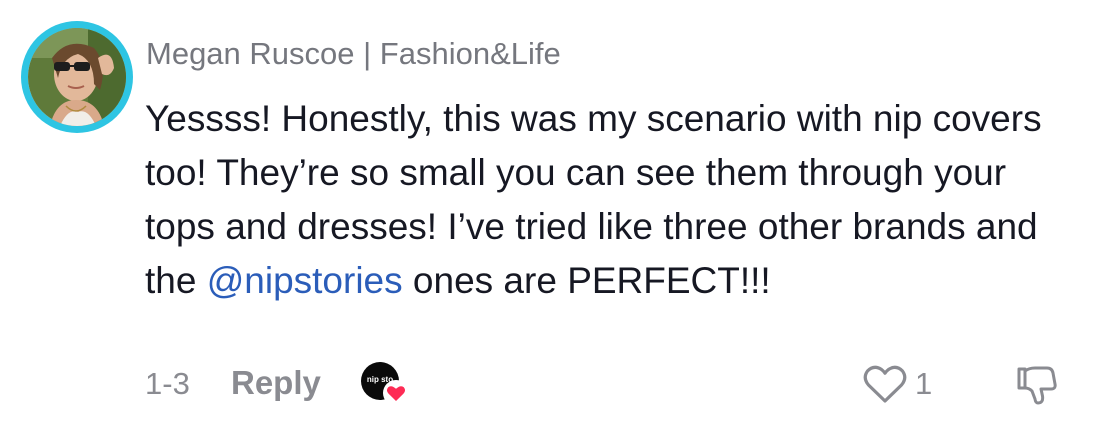 The width and height of the screenshot is (1100, 426). What do you see at coordinates (353, 54) in the screenshot?
I see `comment-author: Megan Ruscoe | Fashion&Life` at bounding box center [353, 54].